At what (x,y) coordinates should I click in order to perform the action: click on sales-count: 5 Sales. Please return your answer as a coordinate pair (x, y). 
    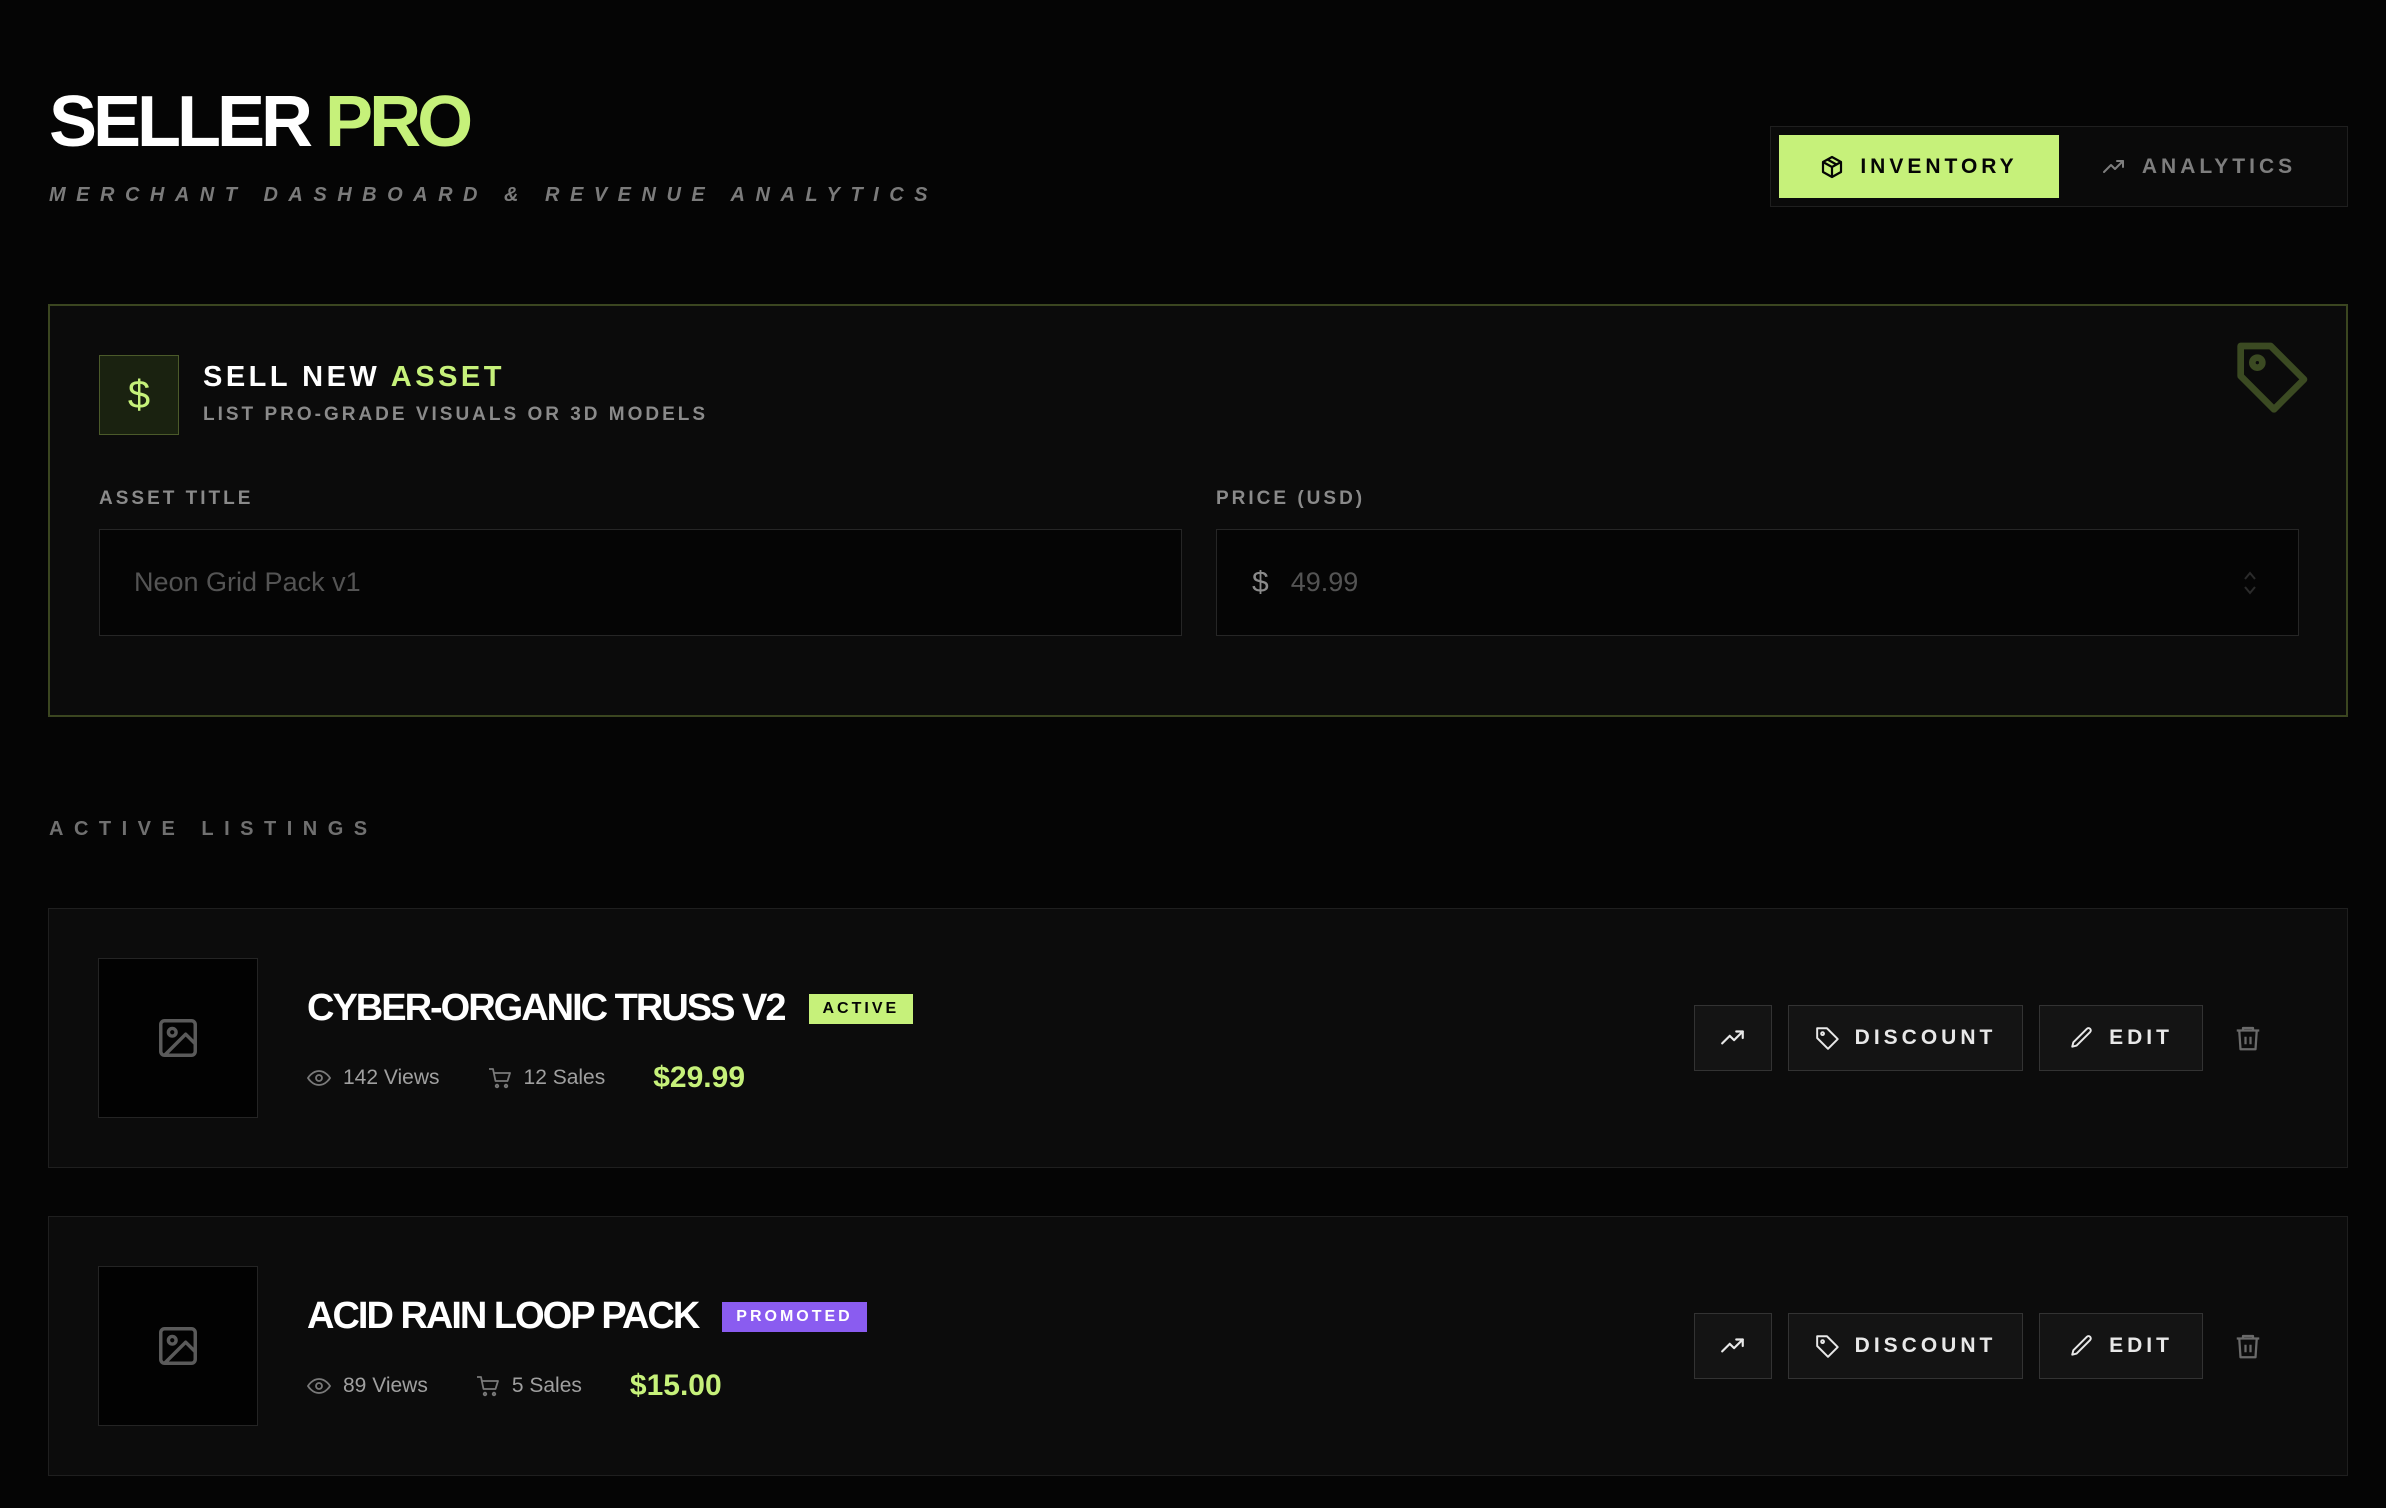
    Looking at the image, I should click on (546, 1385).